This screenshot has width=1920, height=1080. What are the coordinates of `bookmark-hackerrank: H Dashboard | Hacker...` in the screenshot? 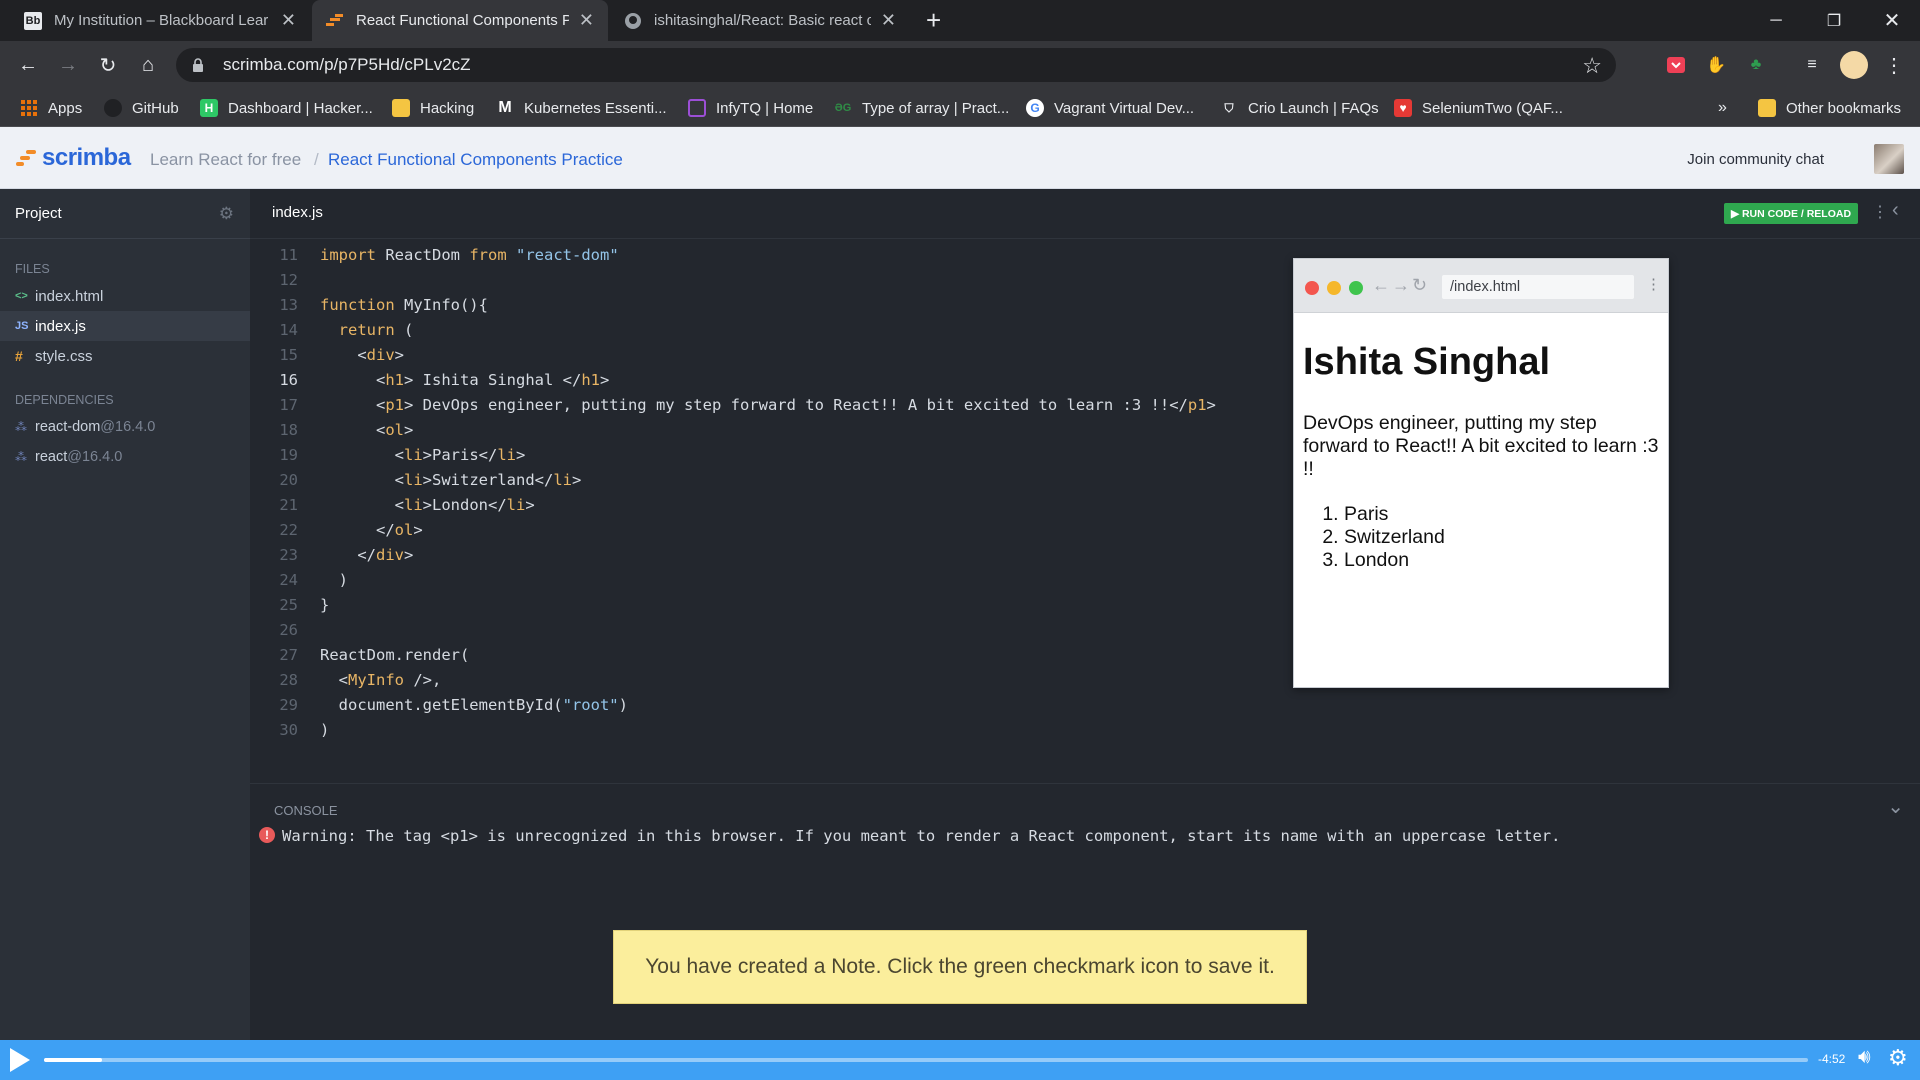 It's located at (286, 108).